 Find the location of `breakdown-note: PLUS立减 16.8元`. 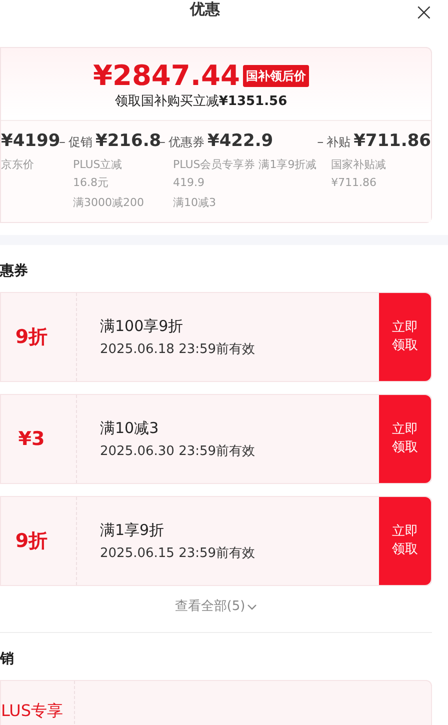

breakdown-note: PLUS立减 16.8元 is located at coordinates (98, 174).